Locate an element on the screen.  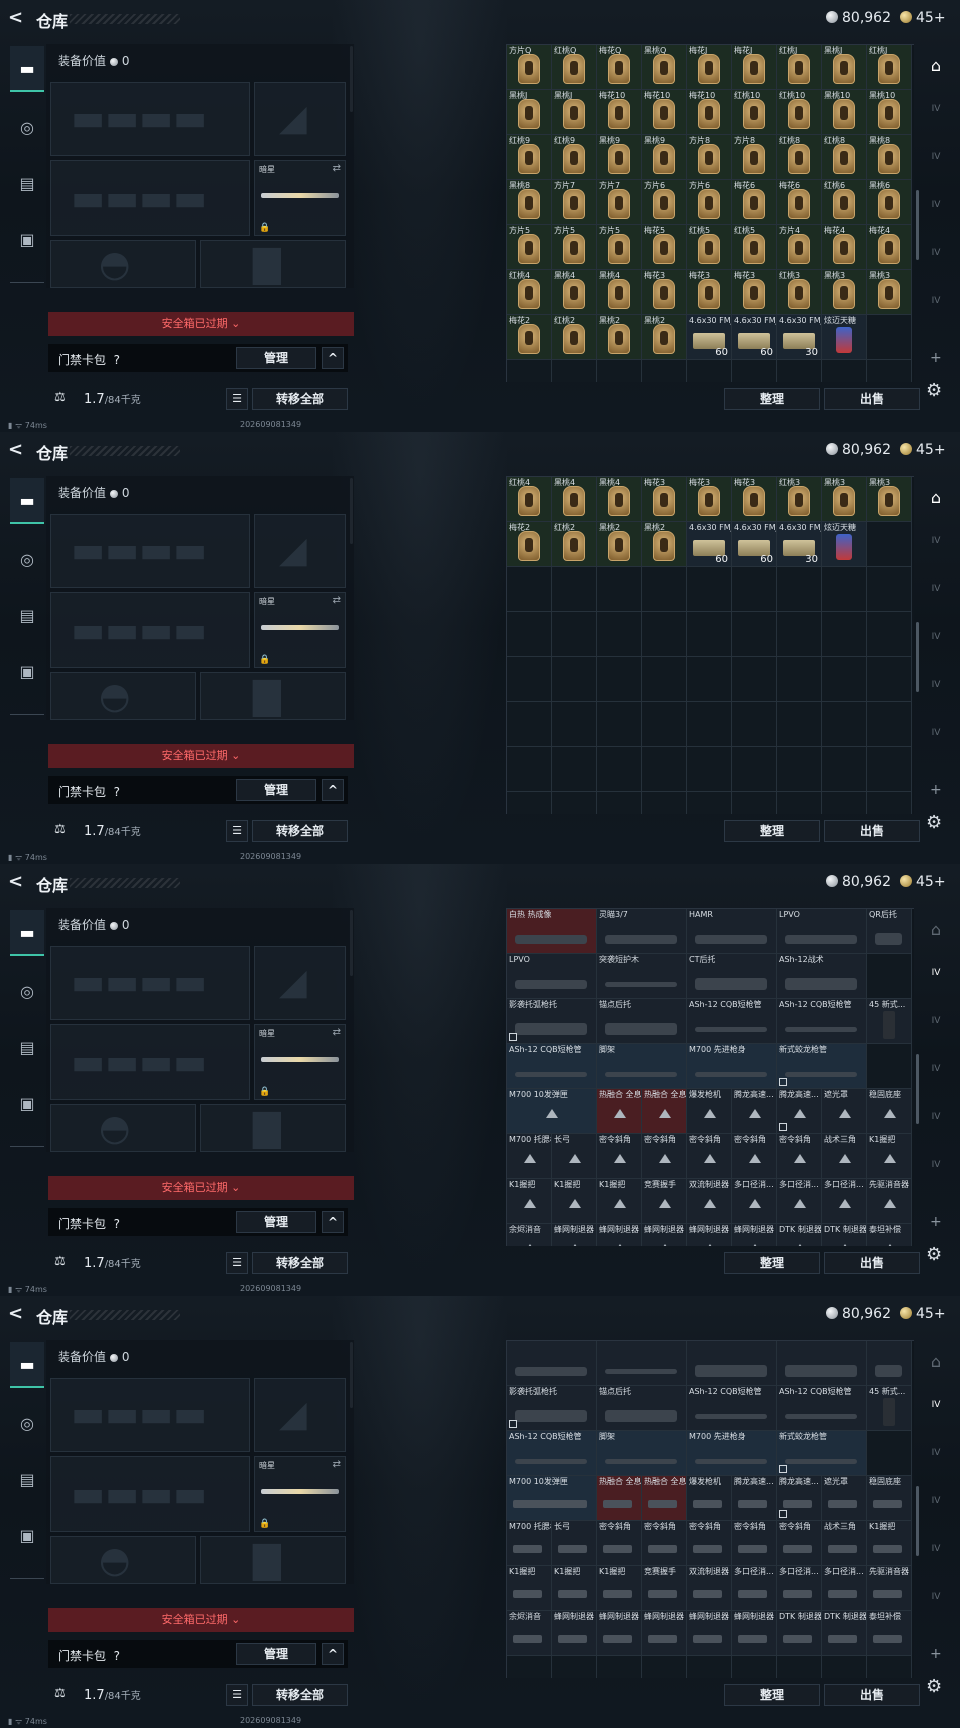
stash-item: 方片6 is located at coordinates (709, 202).